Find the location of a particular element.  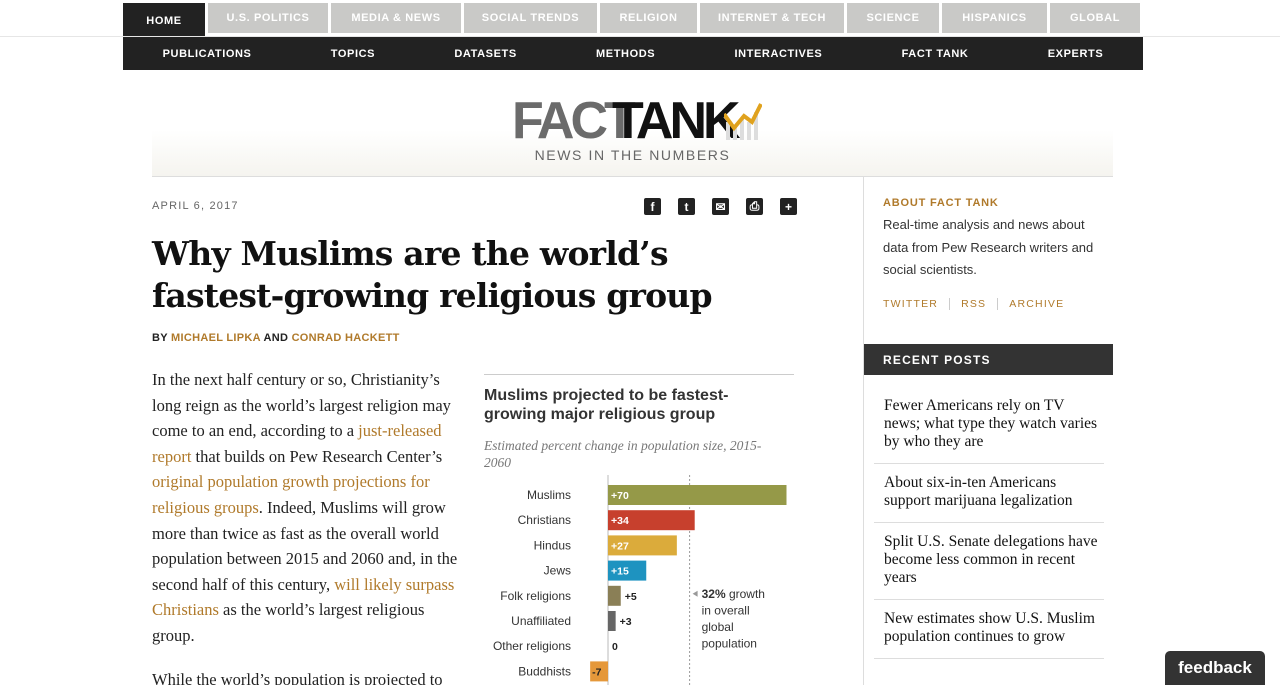

value-label: +27 is located at coordinates (620, 546).